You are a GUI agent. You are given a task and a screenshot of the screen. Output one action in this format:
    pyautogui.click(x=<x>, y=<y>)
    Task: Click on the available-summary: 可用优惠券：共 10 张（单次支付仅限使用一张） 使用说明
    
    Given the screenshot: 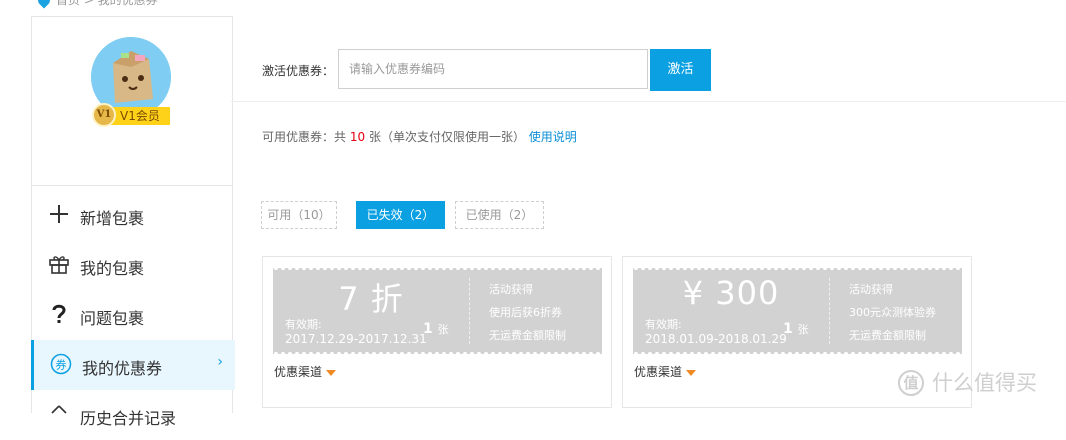 What is the action you would take?
    pyautogui.click(x=419, y=136)
    